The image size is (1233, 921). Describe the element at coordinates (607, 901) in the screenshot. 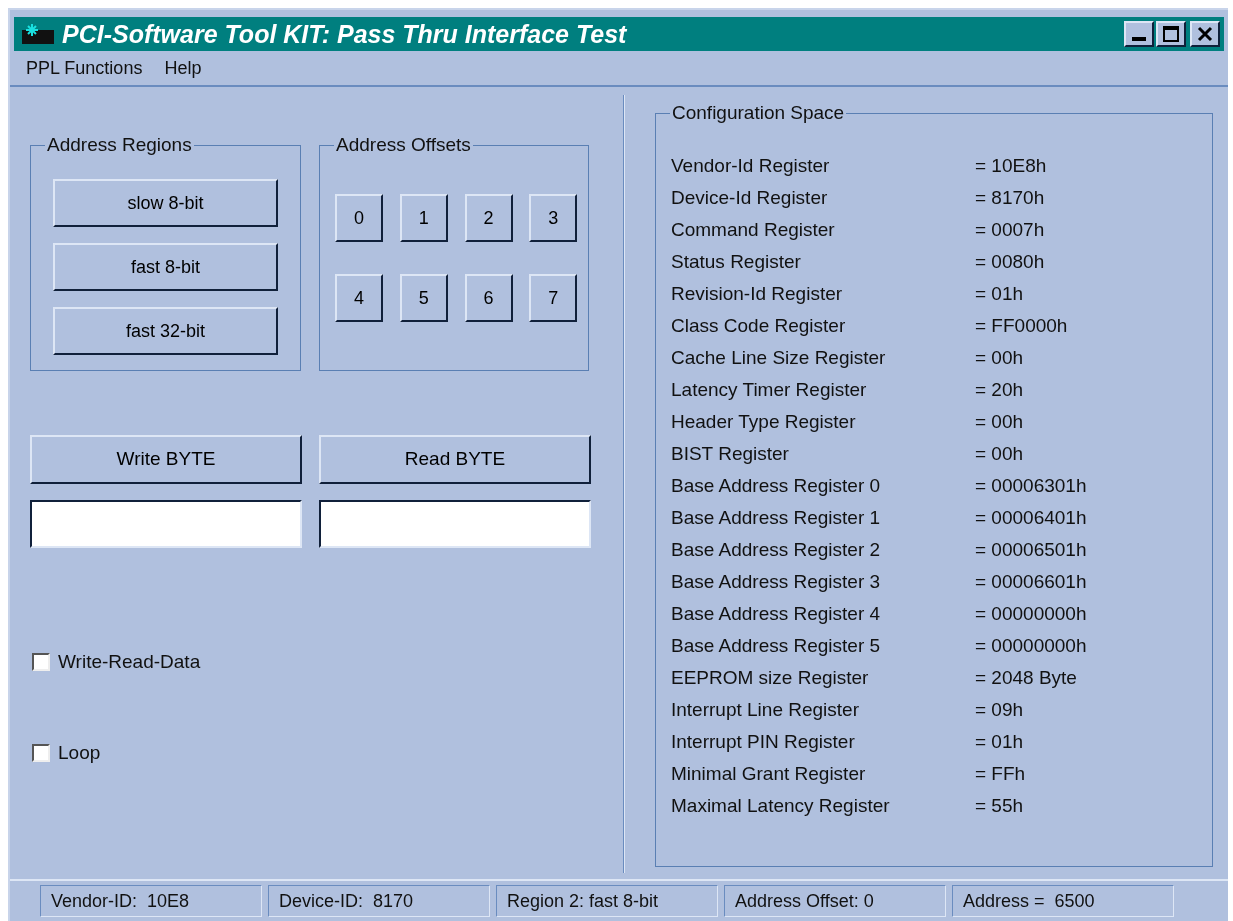

I see `status-field: Region 2: fast 8-bit` at that location.